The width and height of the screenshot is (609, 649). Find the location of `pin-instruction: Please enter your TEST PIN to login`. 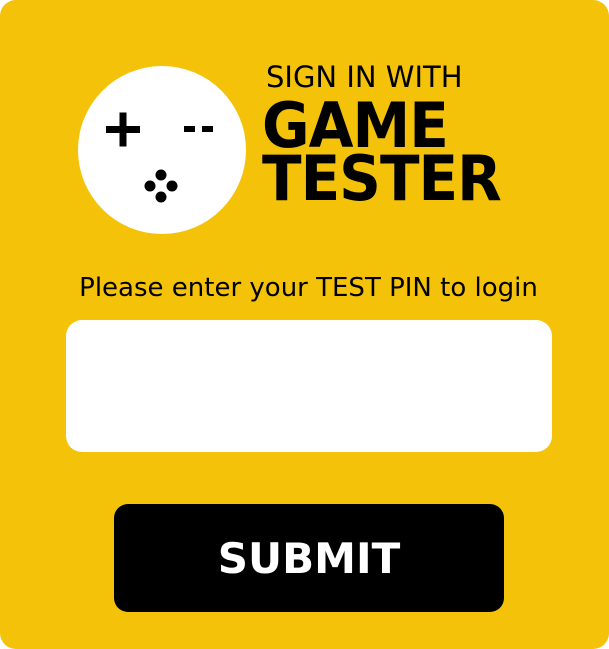

pin-instruction: Please enter your TEST PIN to login is located at coordinates (308, 288).